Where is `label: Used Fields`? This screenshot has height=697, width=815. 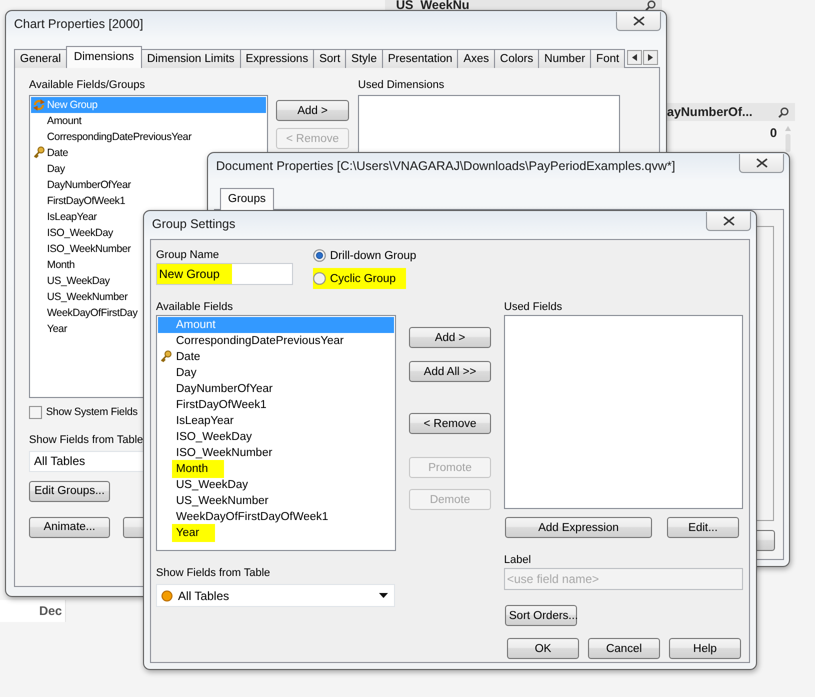 label: Used Fields is located at coordinates (533, 307).